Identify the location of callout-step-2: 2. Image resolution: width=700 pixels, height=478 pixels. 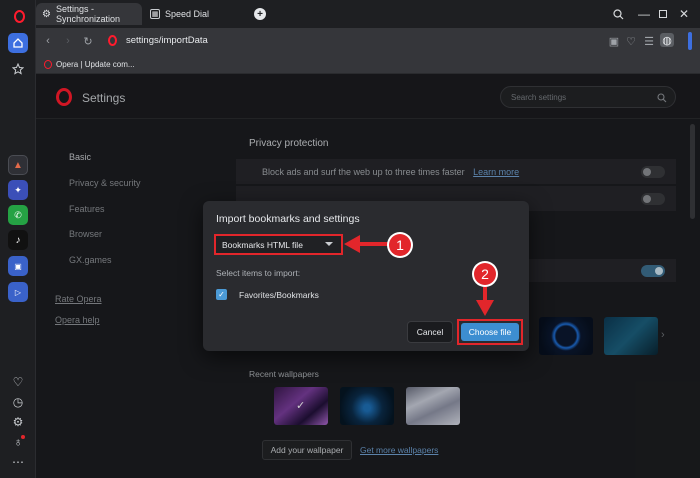
(485, 274).